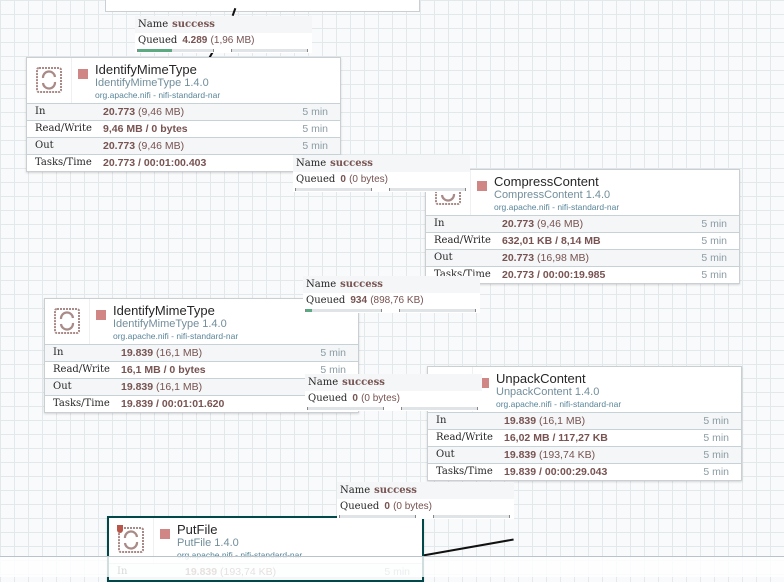  I want to click on stat-row-out: Out 20.773 (16,98 MB) 5 min, so click(582, 257).